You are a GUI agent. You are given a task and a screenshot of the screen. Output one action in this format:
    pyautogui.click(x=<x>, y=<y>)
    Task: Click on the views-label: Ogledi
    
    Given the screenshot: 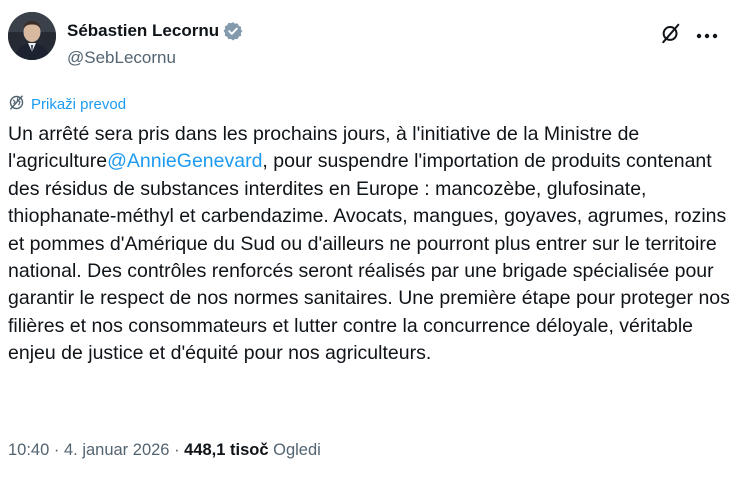 What is the action you would take?
    pyautogui.click(x=294, y=450)
    